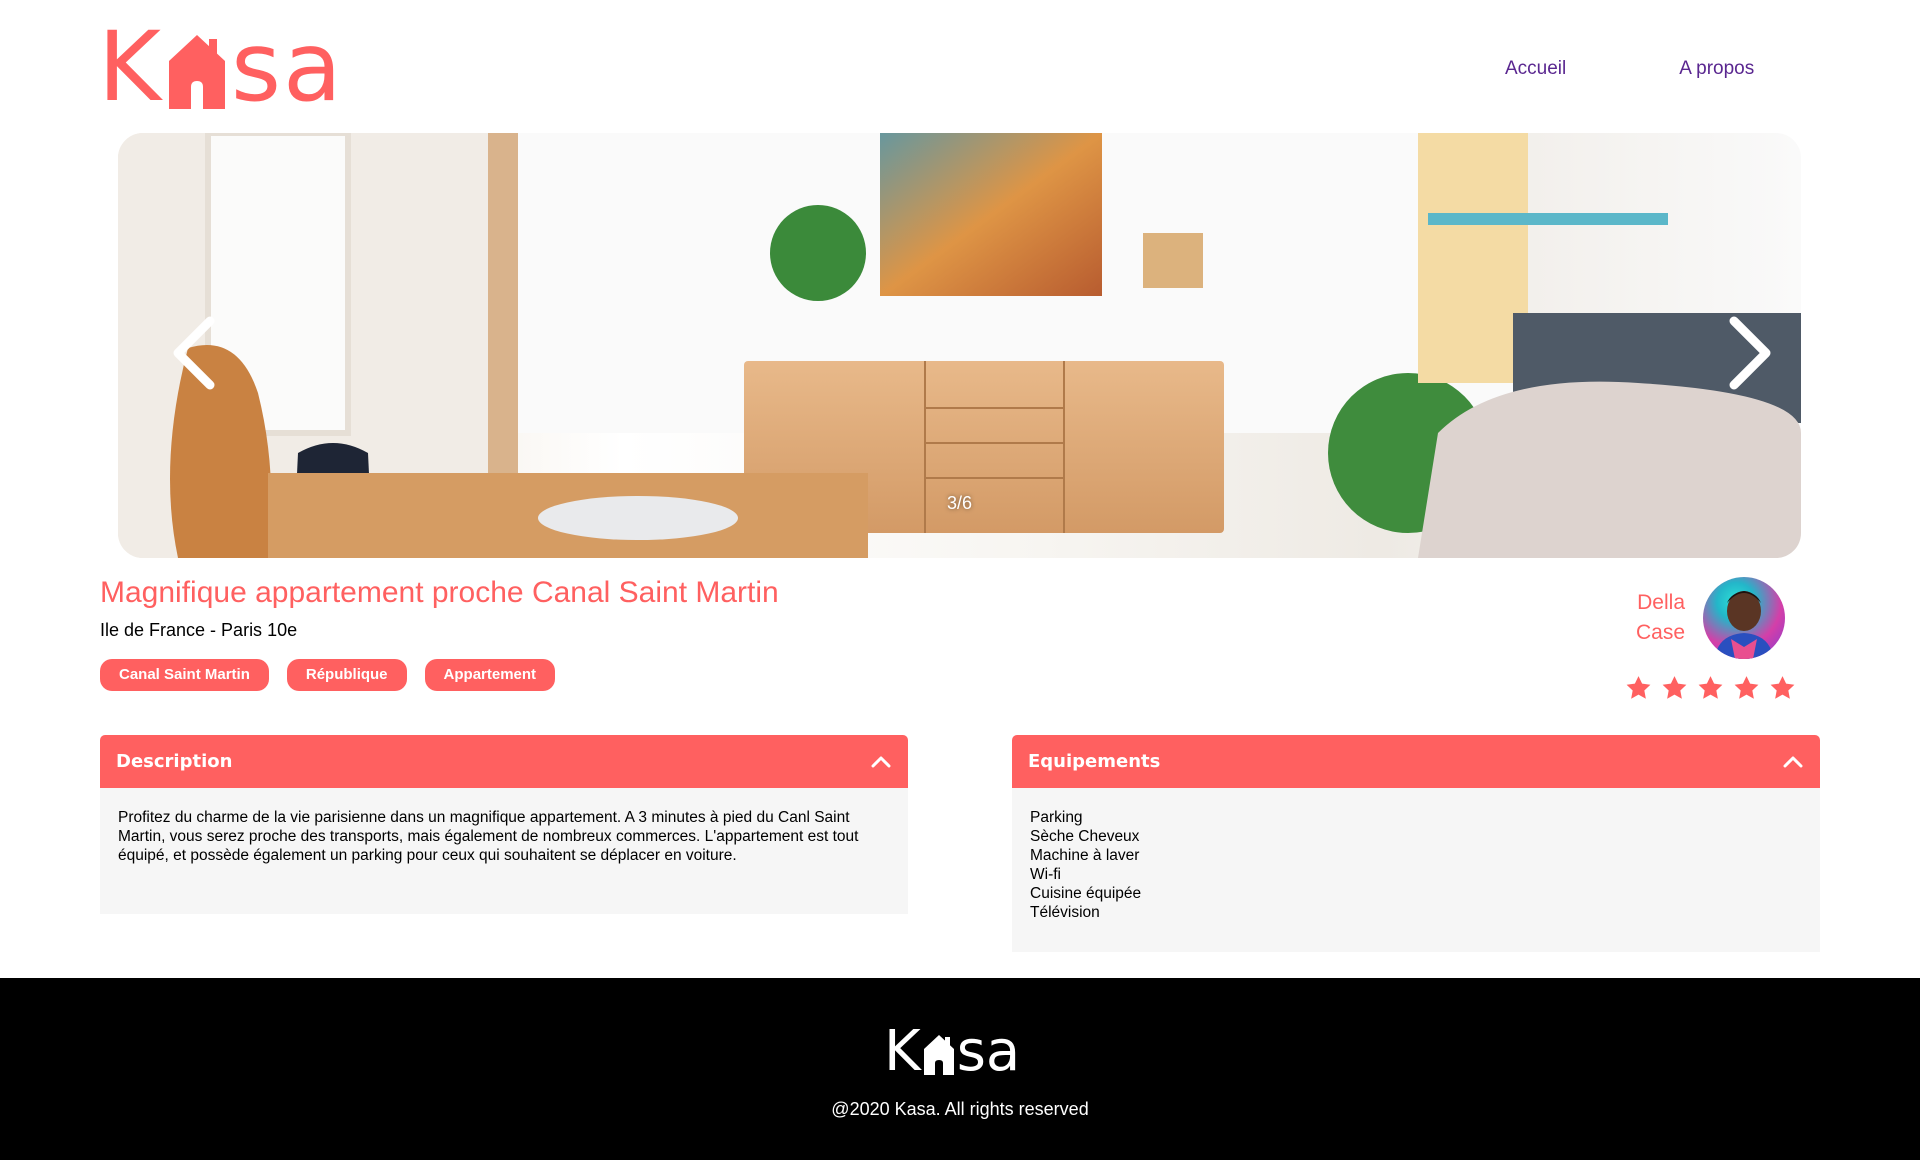 Image resolution: width=1920 pixels, height=1160 pixels. What do you see at coordinates (1094, 761) in the screenshot?
I see `equipments-title: Equipements` at bounding box center [1094, 761].